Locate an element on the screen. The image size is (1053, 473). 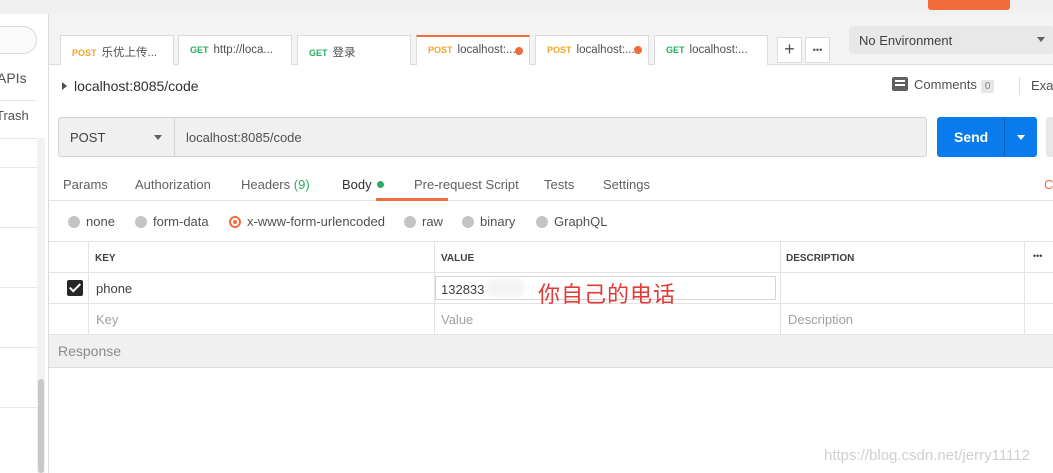
description-input-placeholder: Description is located at coordinates (903, 319).